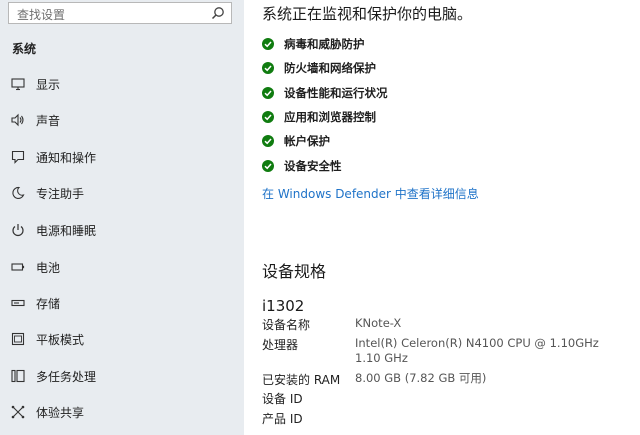  I want to click on spec-label: 设备 ID, so click(282, 399).